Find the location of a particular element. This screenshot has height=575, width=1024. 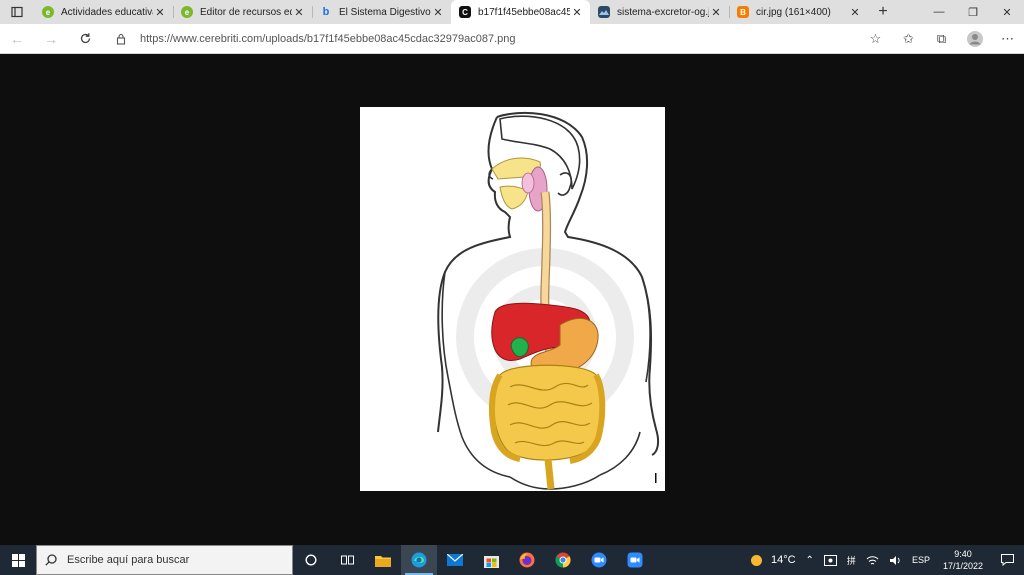

language-label: ESP is located at coordinates (920, 560).